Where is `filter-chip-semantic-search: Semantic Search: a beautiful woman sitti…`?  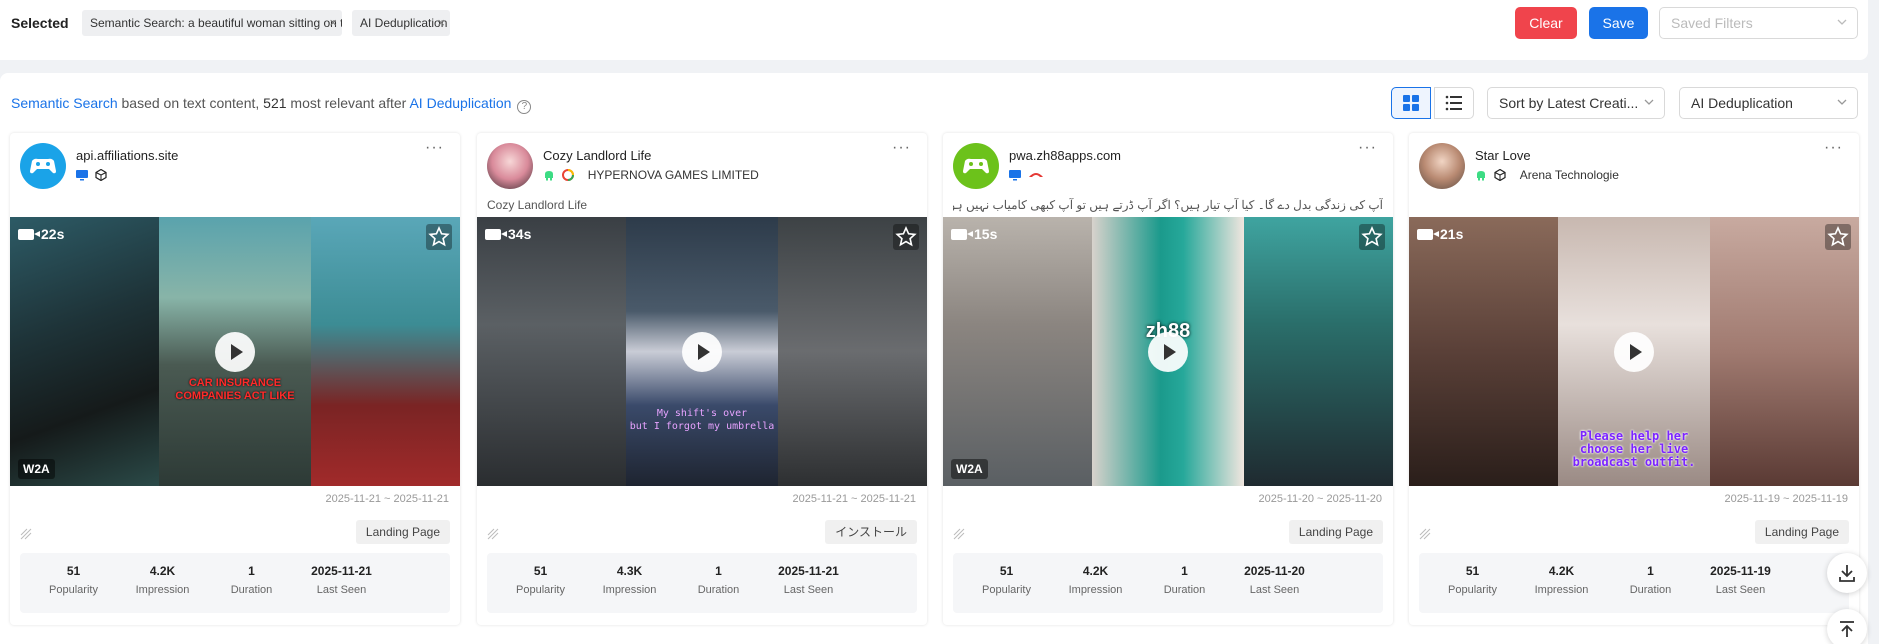 filter-chip-semantic-search: Semantic Search: a beautiful woman sitti… is located at coordinates (212, 23).